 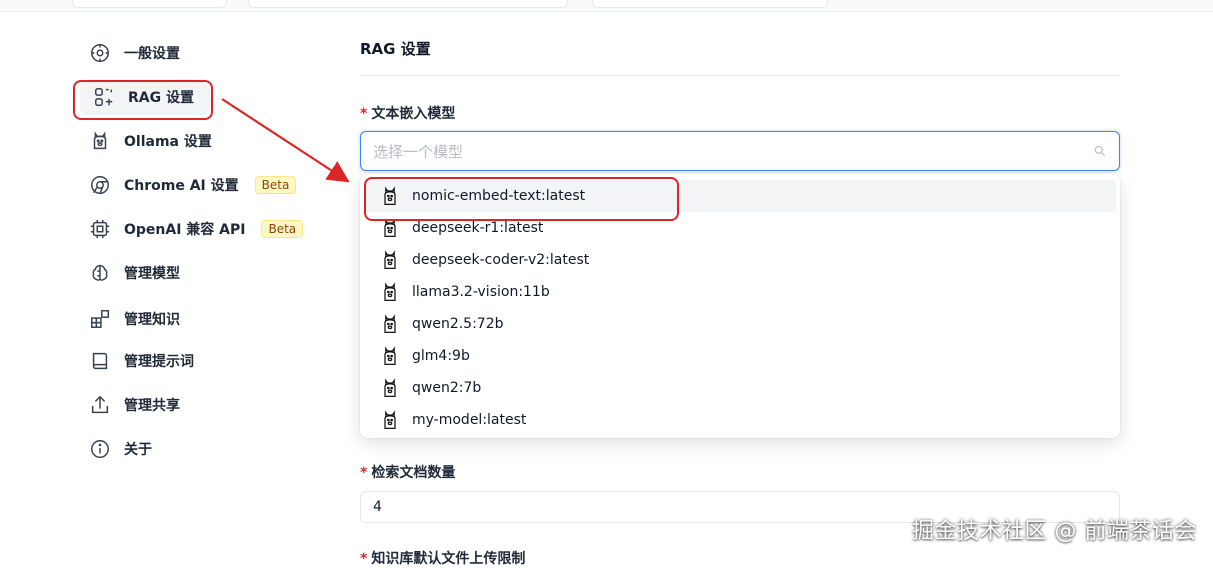 What do you see at coordinates (100, 405) in the screenshot?
I see `share-icon` at bounding box center [100, 405].